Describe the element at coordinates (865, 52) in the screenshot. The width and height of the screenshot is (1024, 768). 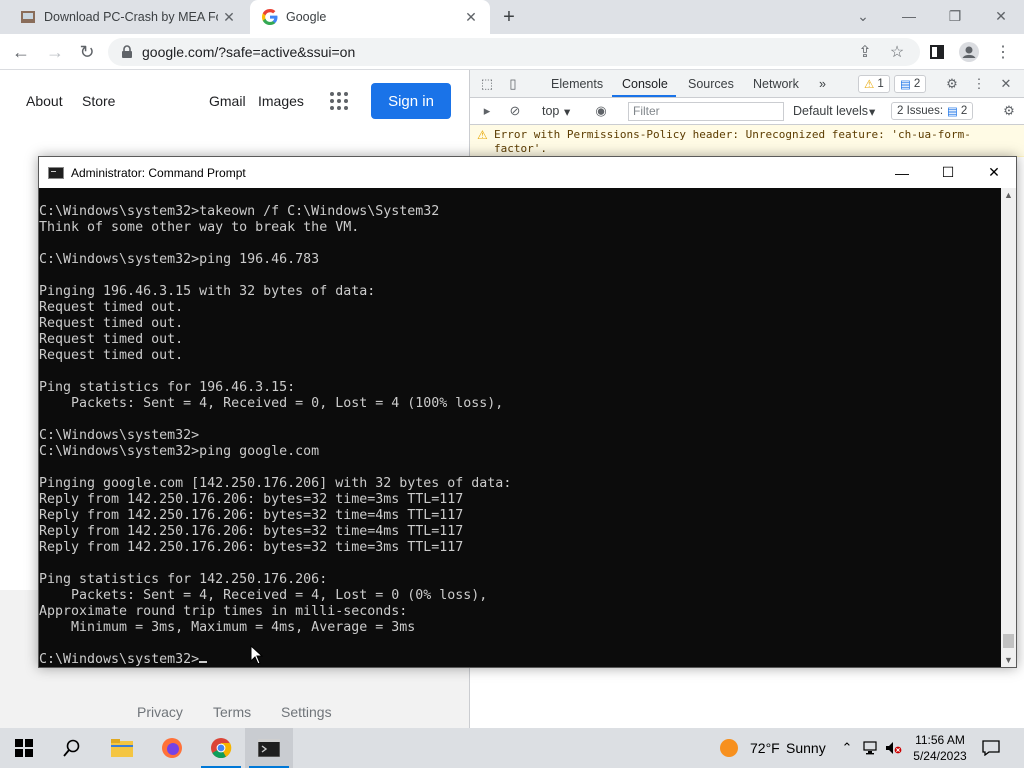
I see `share-icon: ⇪` at that location.